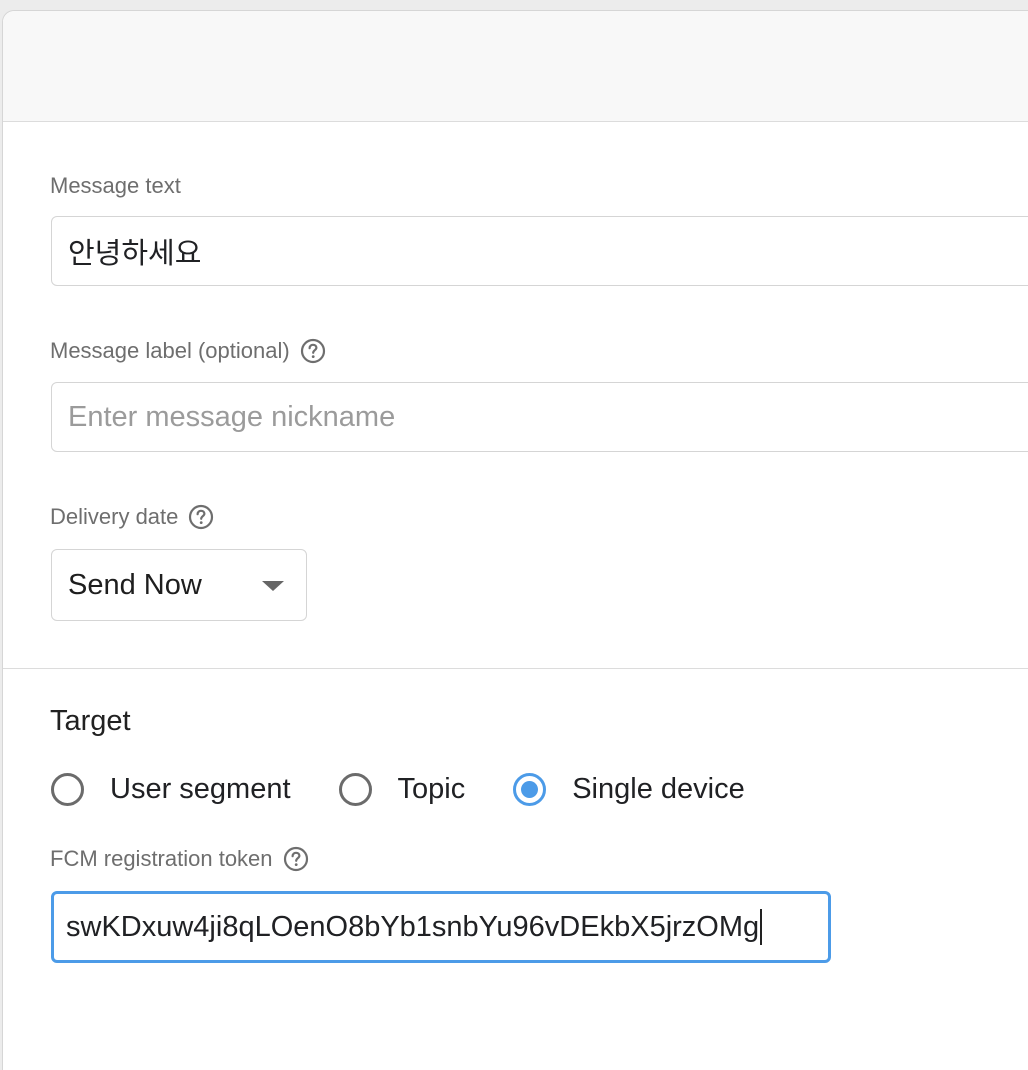 The width and height of the screenshot is (1028, 1070). Describe the element at coordinates (135, 254) in the screenshot. I see `message-text-value: 안녕하세요` at that location.